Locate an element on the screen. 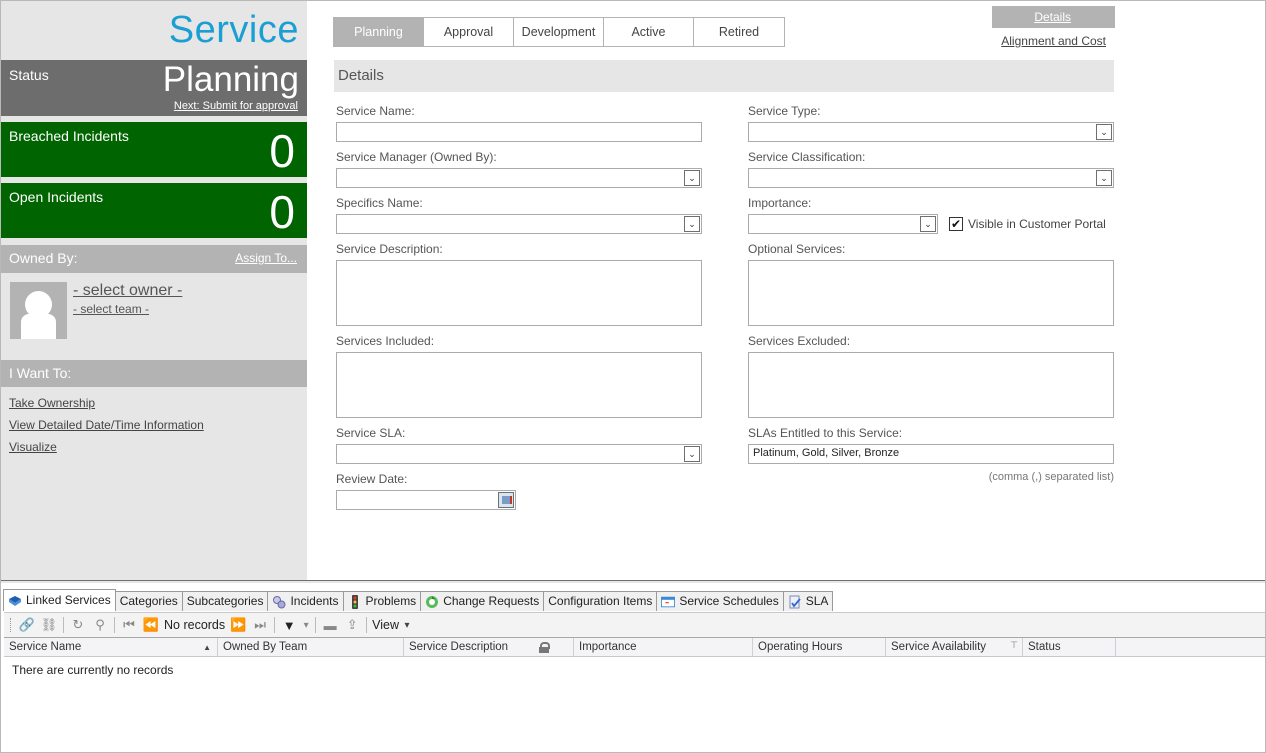 This screenshot has height=753, width=1266. visible-portal-checkbox: ✔ is located at coordinates (956, 224).